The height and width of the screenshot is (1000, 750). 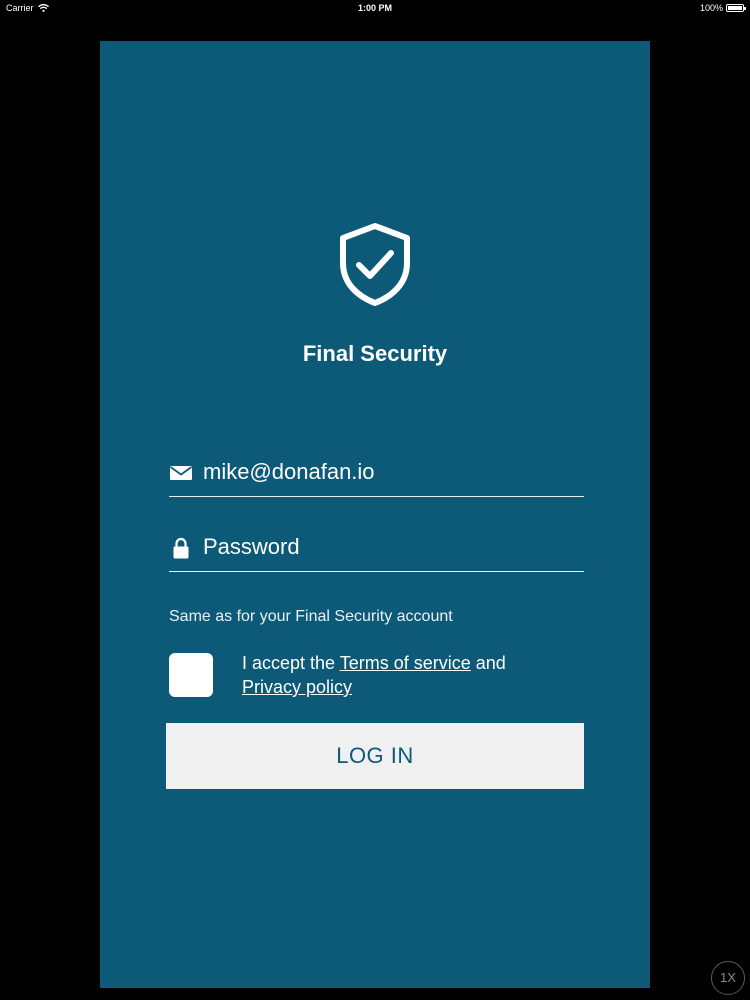 I want to click on battery-percent: 100%, so click(x=711, y=8).